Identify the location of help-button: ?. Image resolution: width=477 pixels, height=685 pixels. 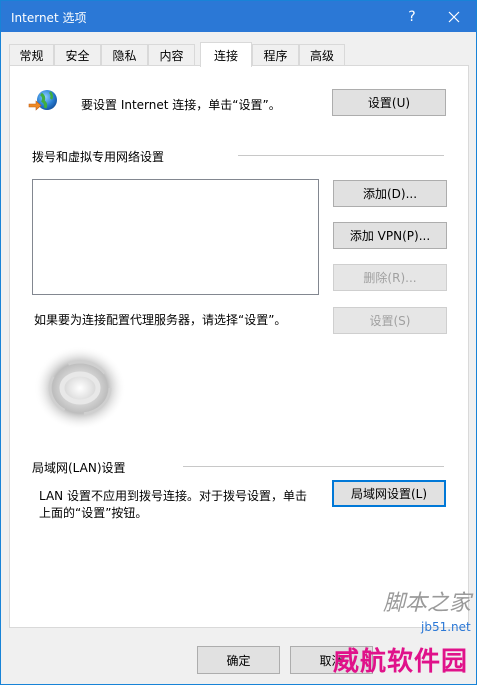
(412, 16).